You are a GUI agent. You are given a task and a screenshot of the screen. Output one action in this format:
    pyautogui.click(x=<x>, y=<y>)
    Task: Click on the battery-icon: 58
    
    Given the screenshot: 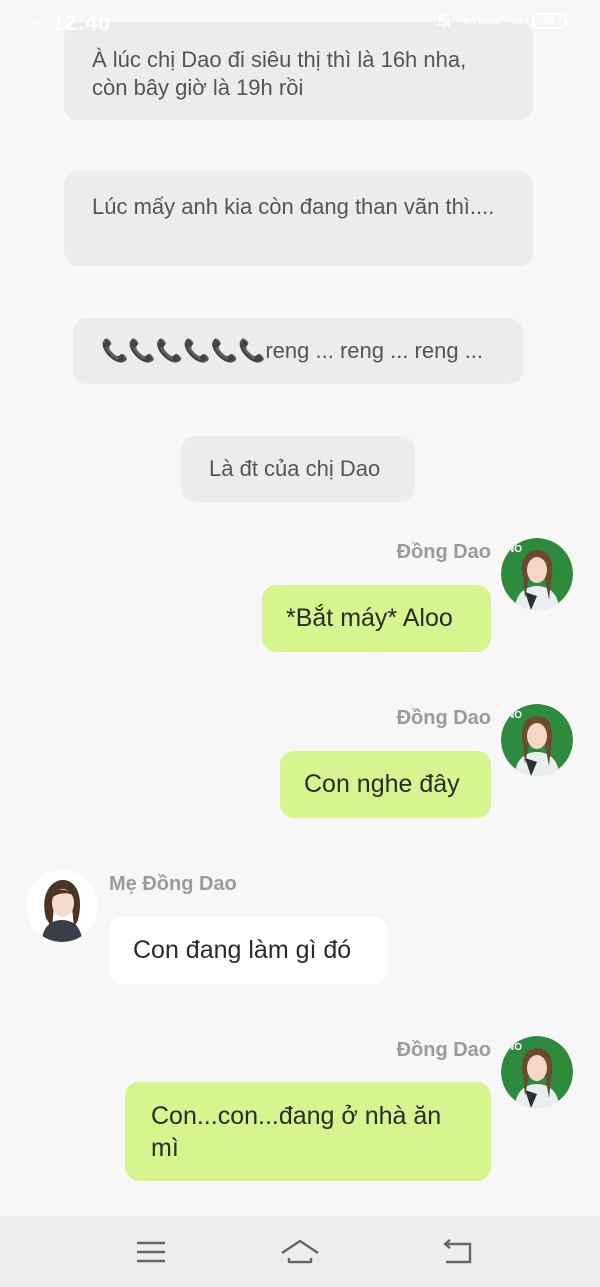 What is the action you would take?
    pyautogui.click(x=550, y=21)
    